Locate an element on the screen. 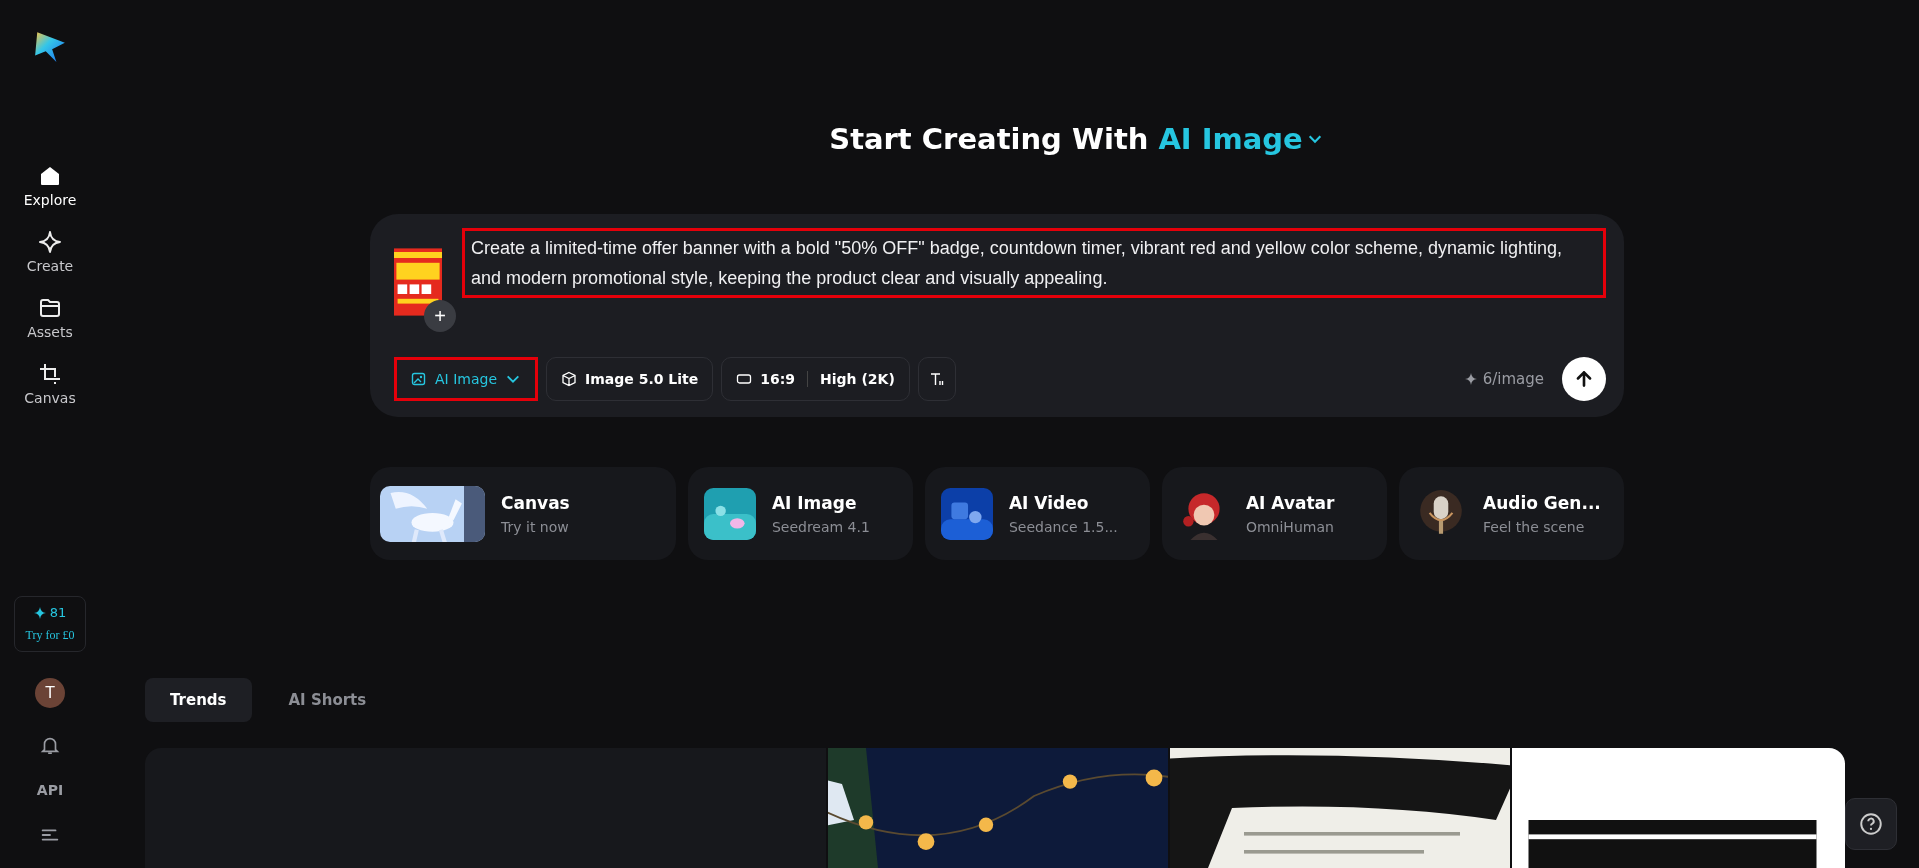  avatar: T is located at coordinates (50, 693).